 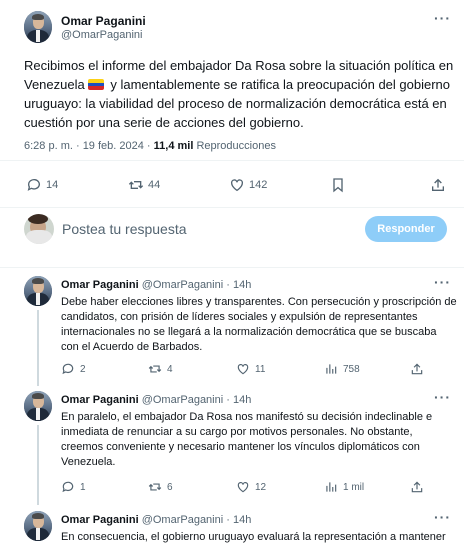 What do you see at coordinates (154, 185) in the screenshot?
I see `repost-count: 44` at bounding box center [154, 185].